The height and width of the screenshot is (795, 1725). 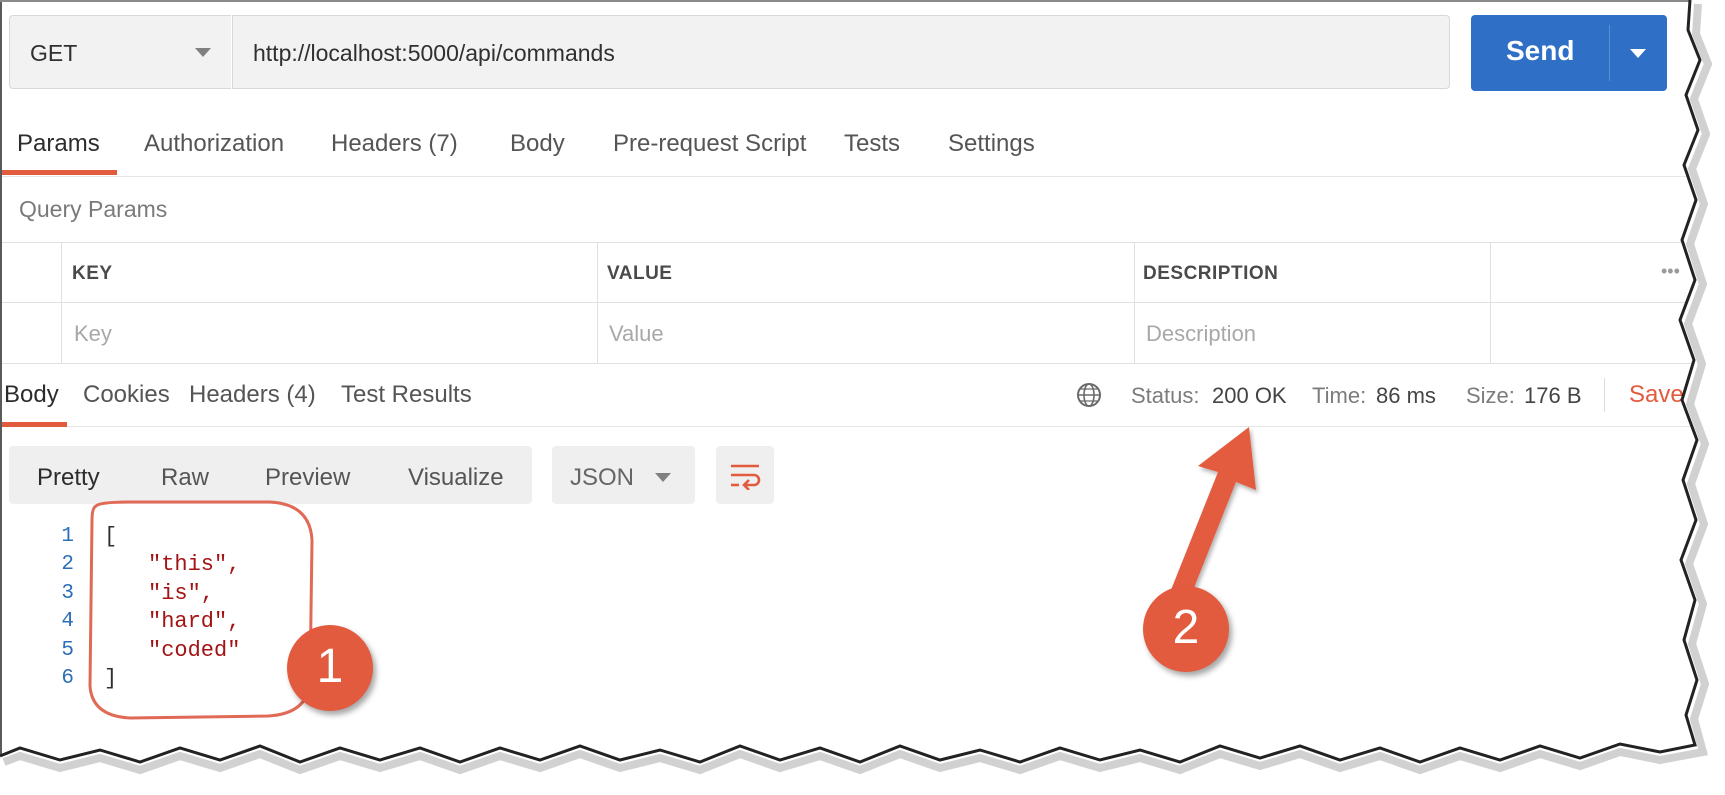 What do you see at coordinates (67, 678) in the screenshot?
I see `line-number: 6` at bounding box center [67, 678].